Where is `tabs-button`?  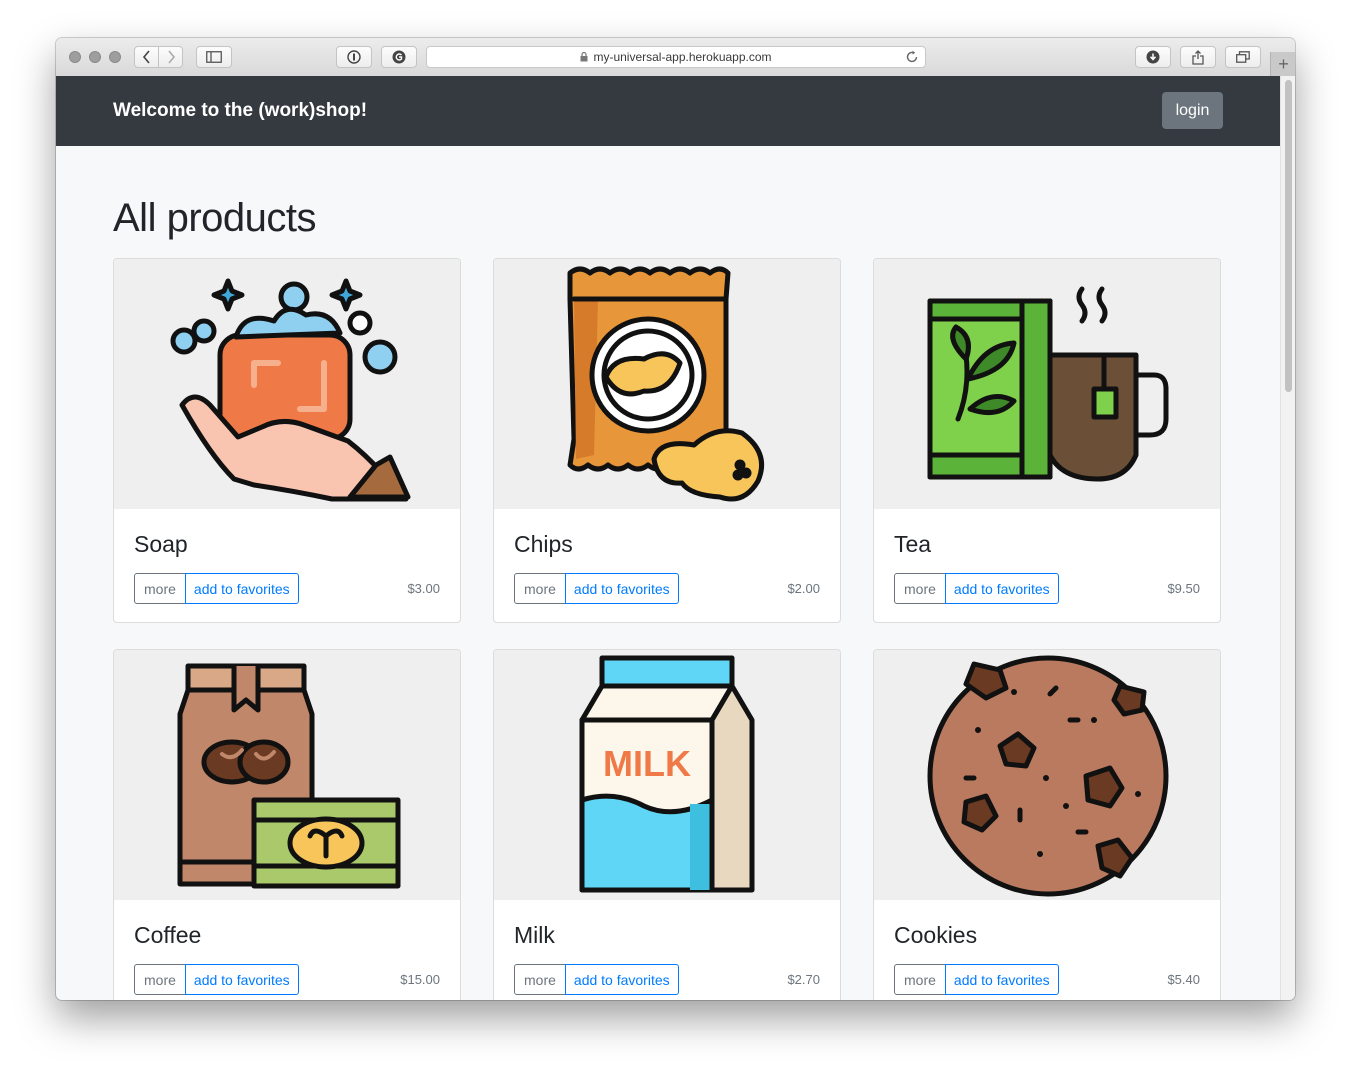
tabs-button is located at coordinates (1243, 57).